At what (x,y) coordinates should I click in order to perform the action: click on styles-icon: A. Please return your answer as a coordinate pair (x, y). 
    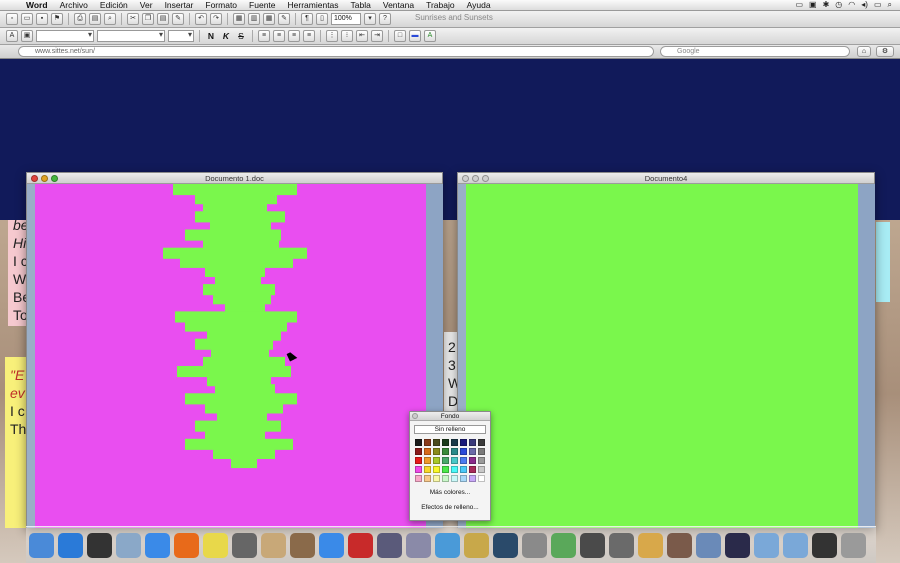
    Looking at the image, I should click on (12, 36).